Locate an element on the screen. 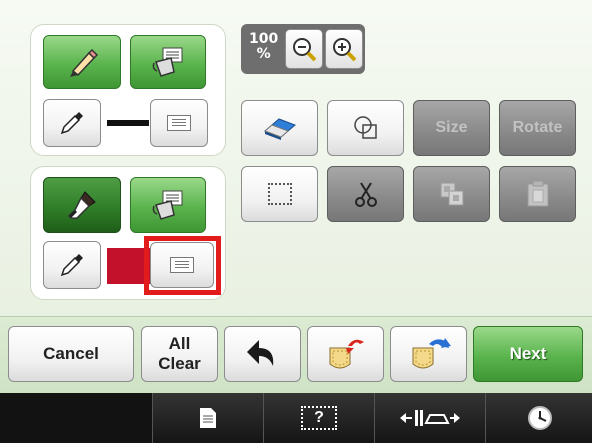 Image resolution: width=592 pixels, height=443 pixels. presser-foot-arrows-icon is located at coordinates (430, 418).